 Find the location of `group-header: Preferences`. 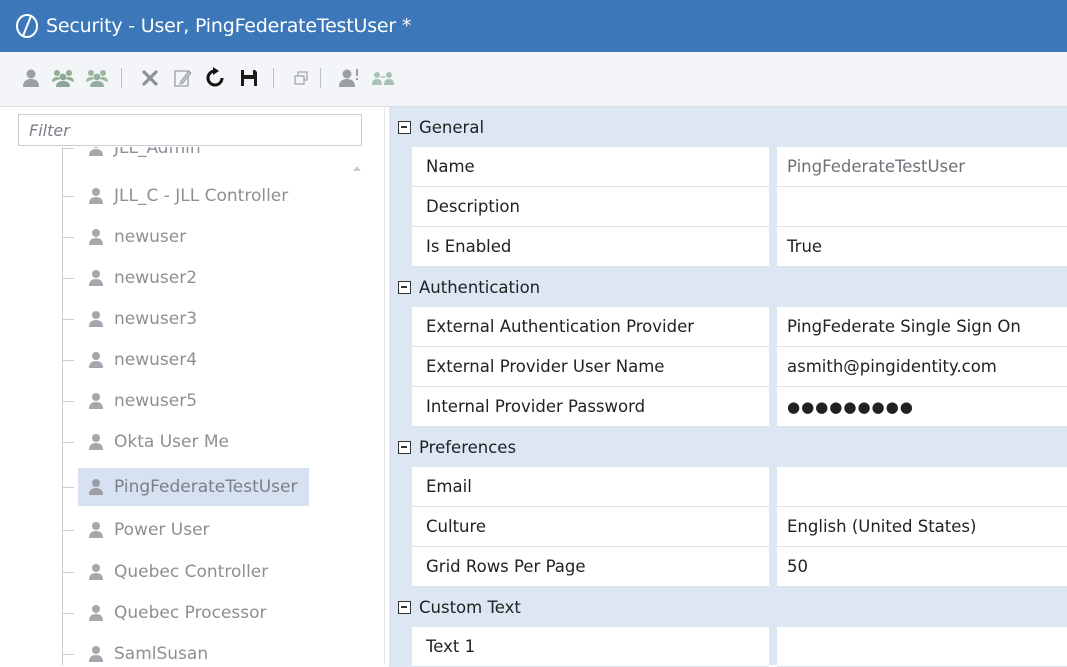

group-header: Preferences is located at coordinates (468, 447).